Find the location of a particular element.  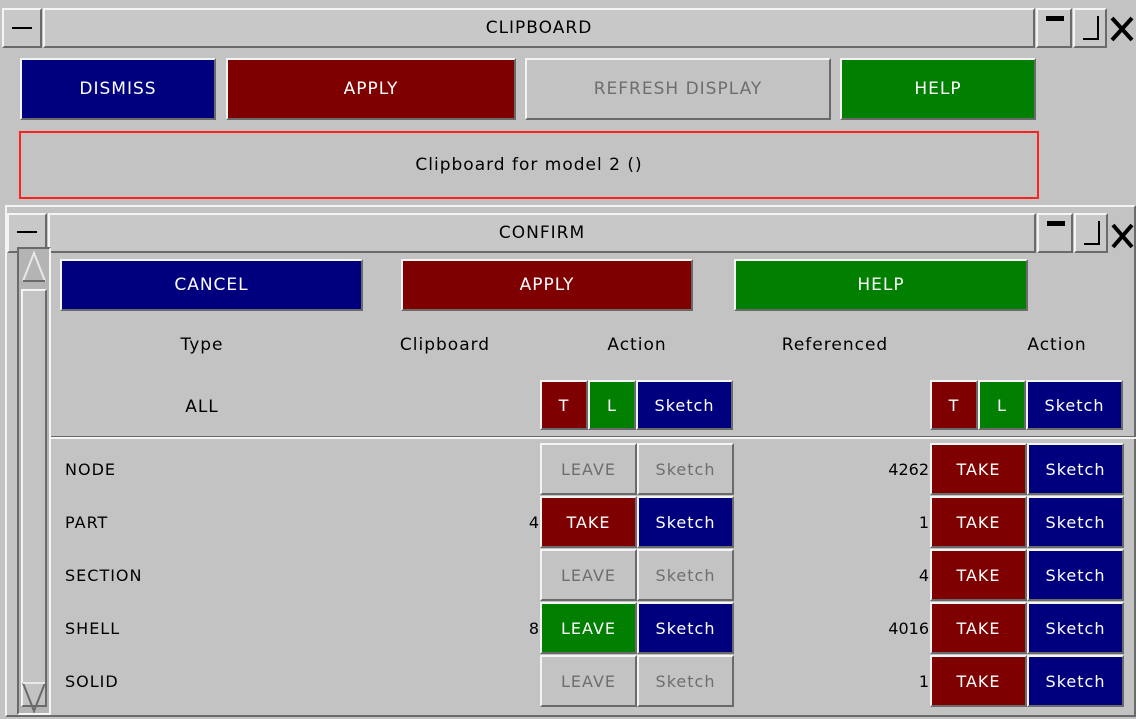

all-referenced-take-all-button: T is located at coordinates (954, 405).